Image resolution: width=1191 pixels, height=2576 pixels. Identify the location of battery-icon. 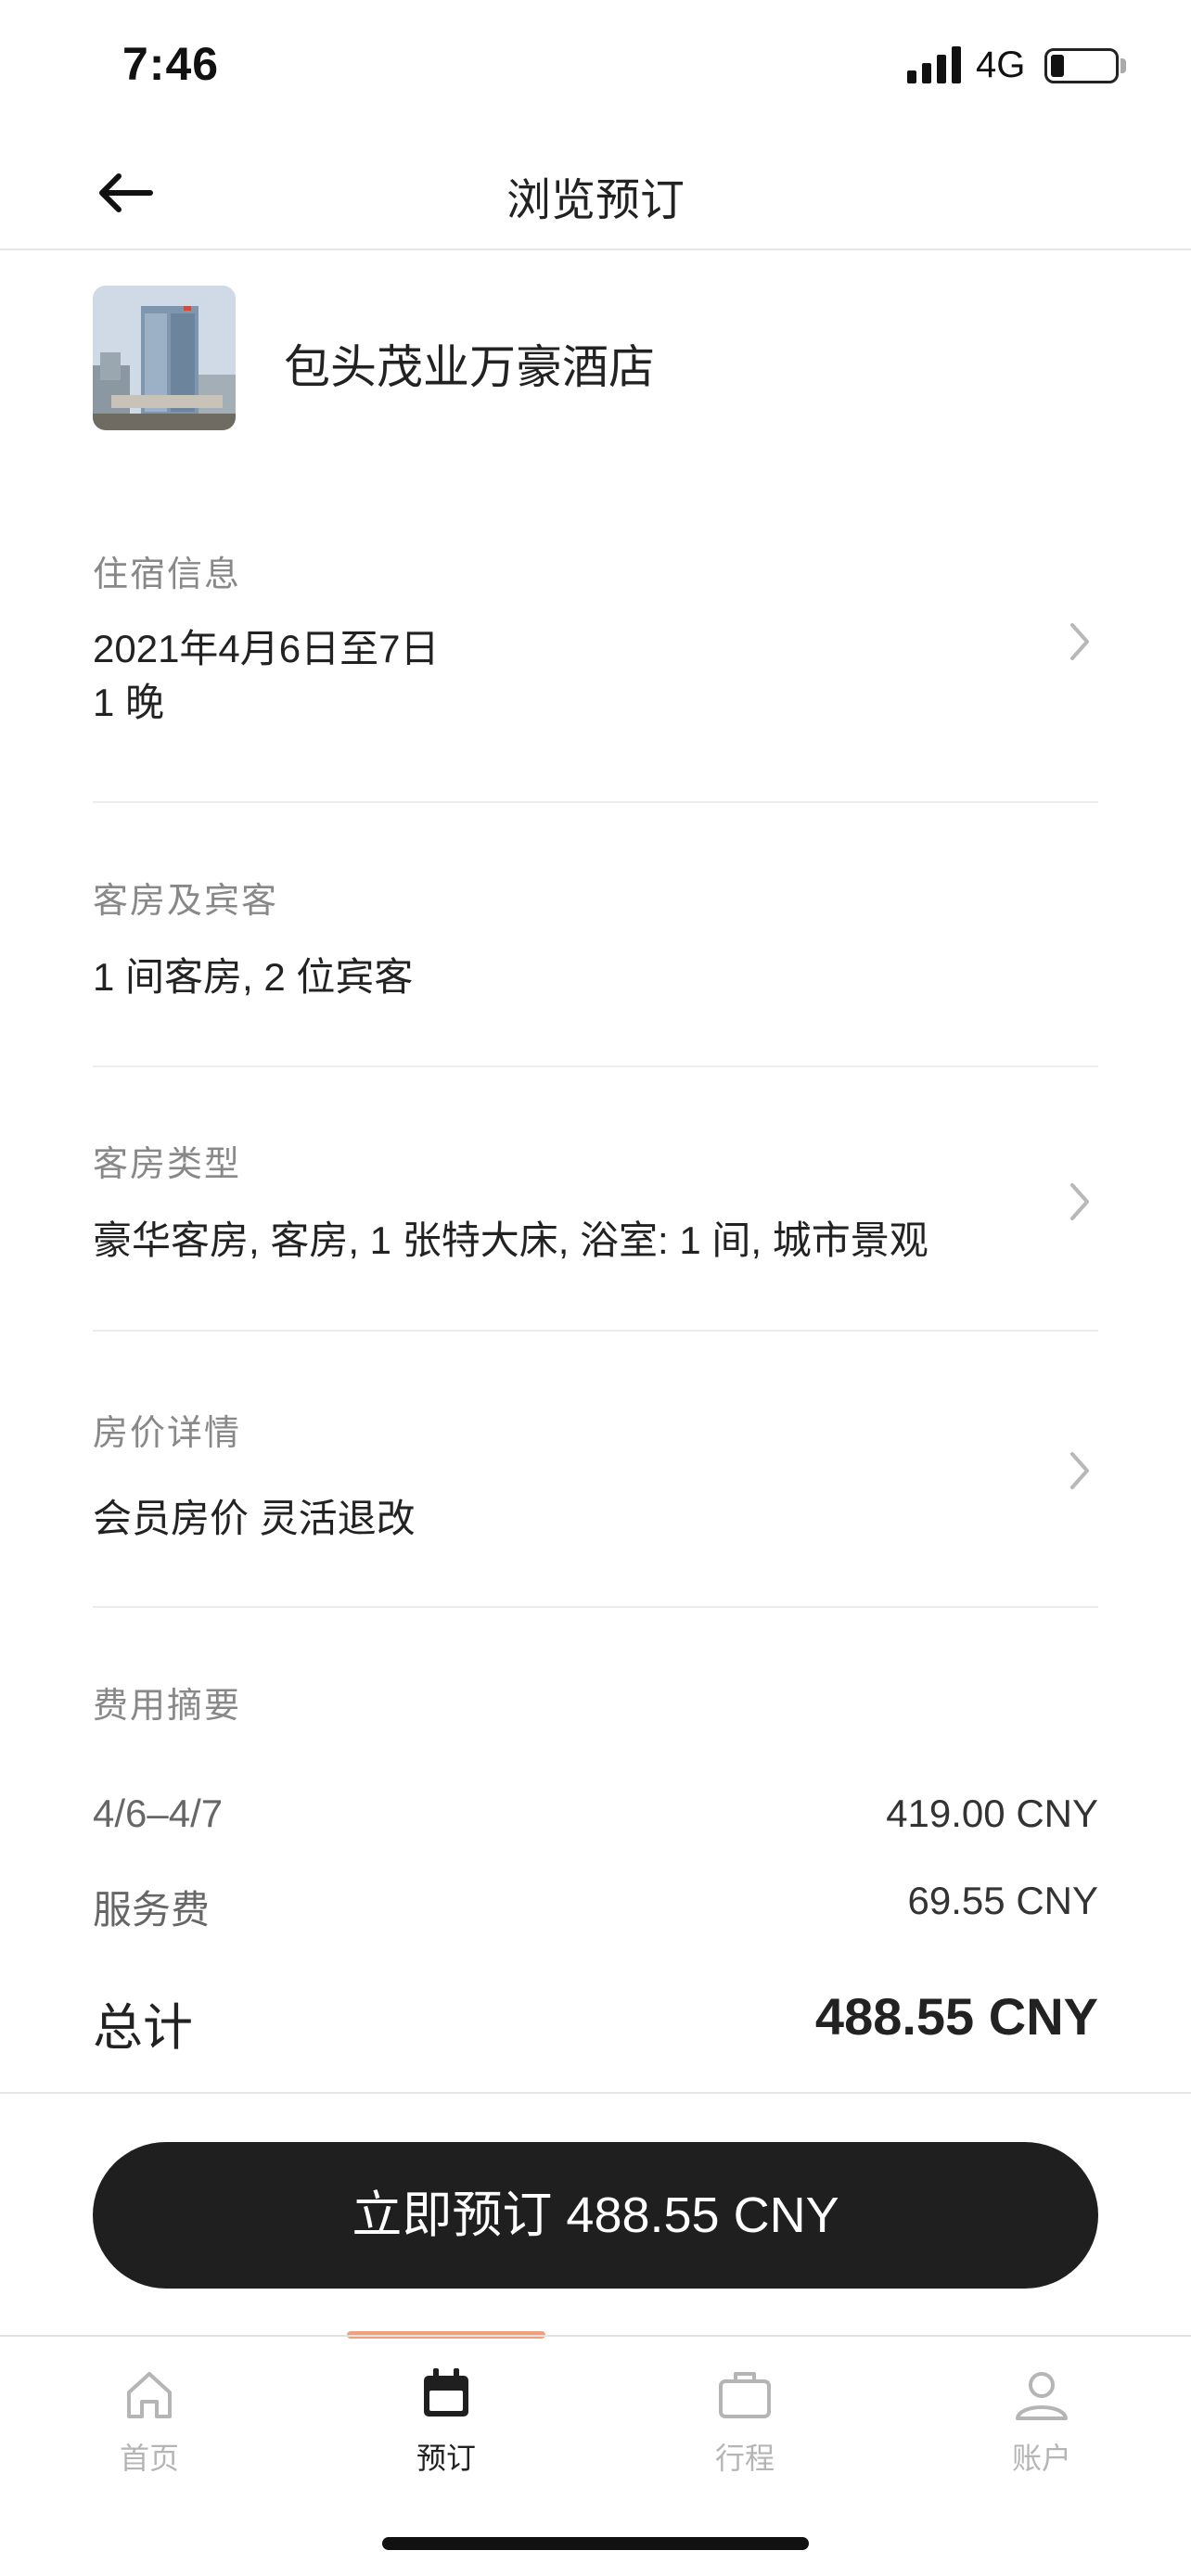
(1081, 66).